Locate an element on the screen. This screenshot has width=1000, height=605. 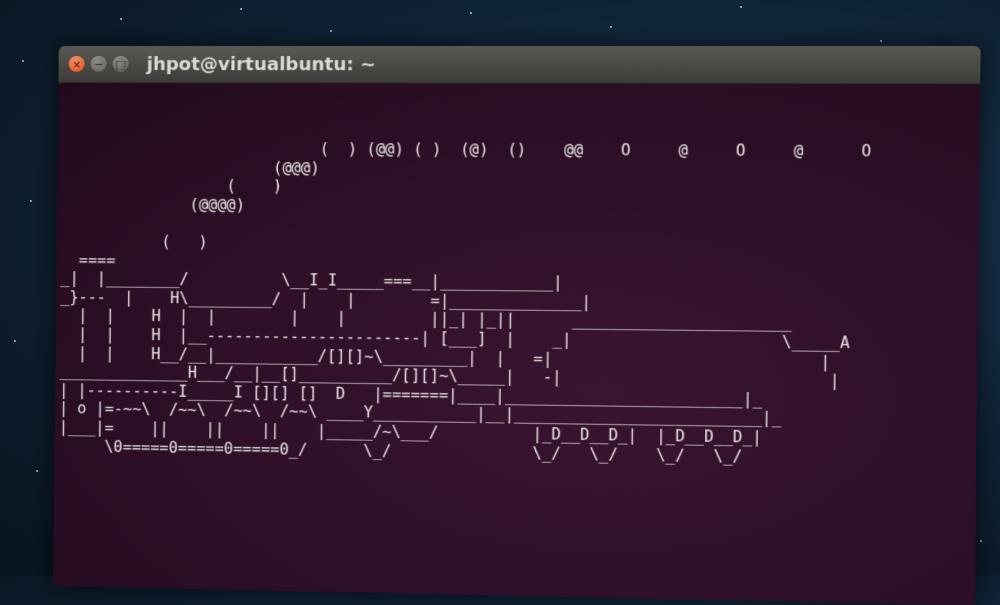
close-button: × is located at coordinates (77, 64).